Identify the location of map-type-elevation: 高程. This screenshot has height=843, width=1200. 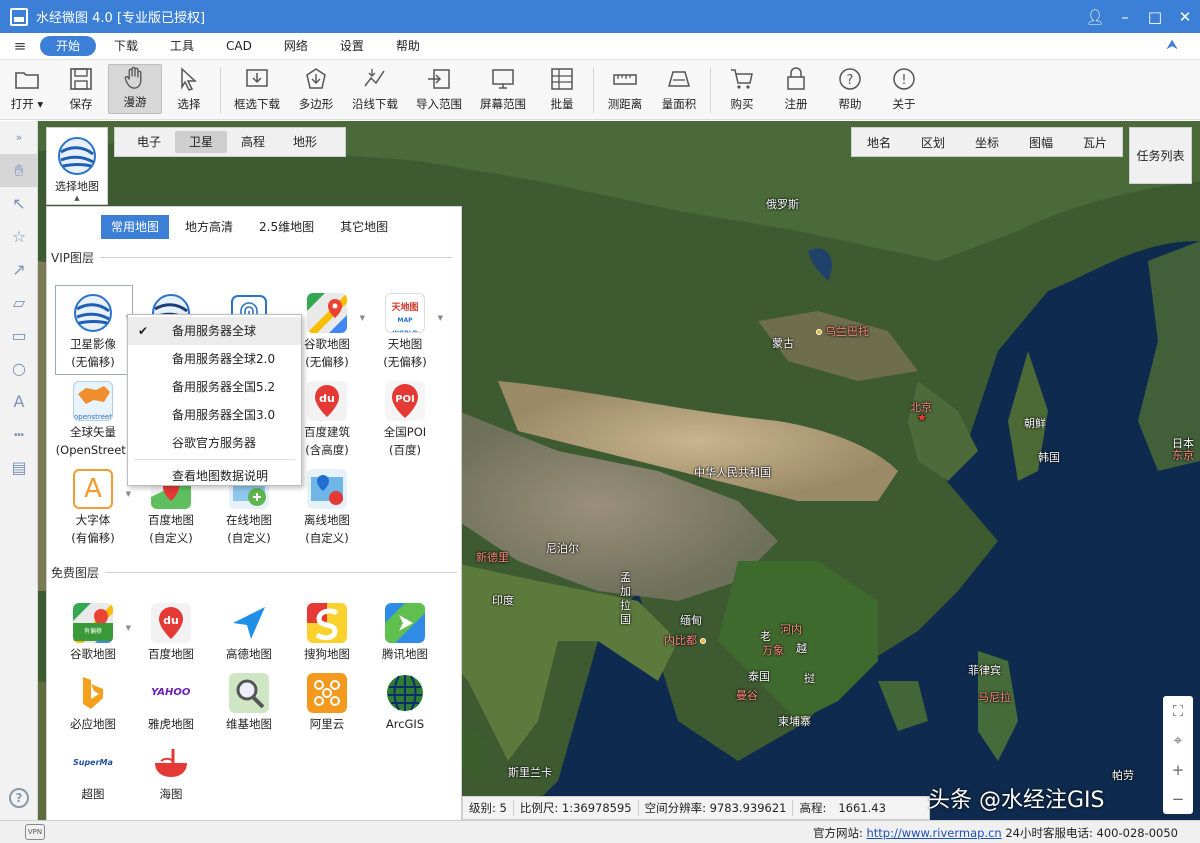
(253, 142).